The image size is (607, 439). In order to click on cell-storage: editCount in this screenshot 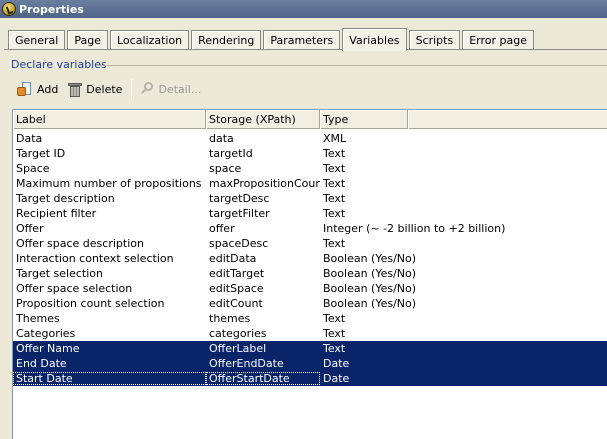, I will do `click(236, 303)`.